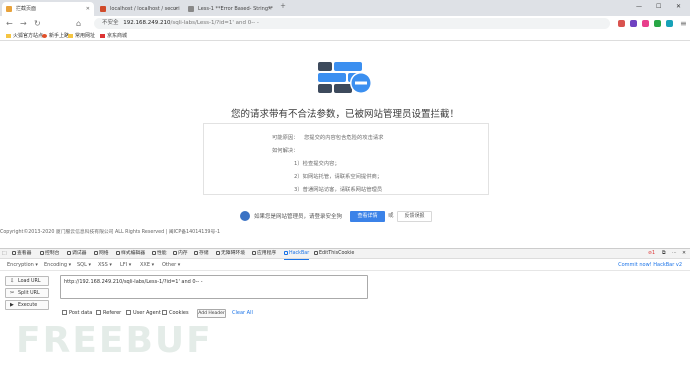 This screenshot has height=371, width=690. I want to click on scissors-icon: ✂, so click(12, 293).